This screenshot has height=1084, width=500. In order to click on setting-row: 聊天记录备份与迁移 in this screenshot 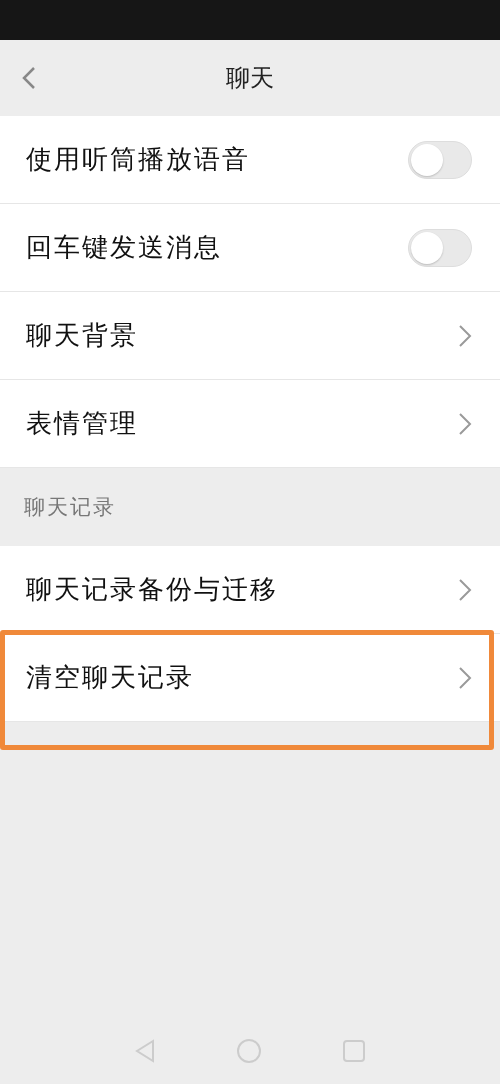, I will do `click(250, 590)`.